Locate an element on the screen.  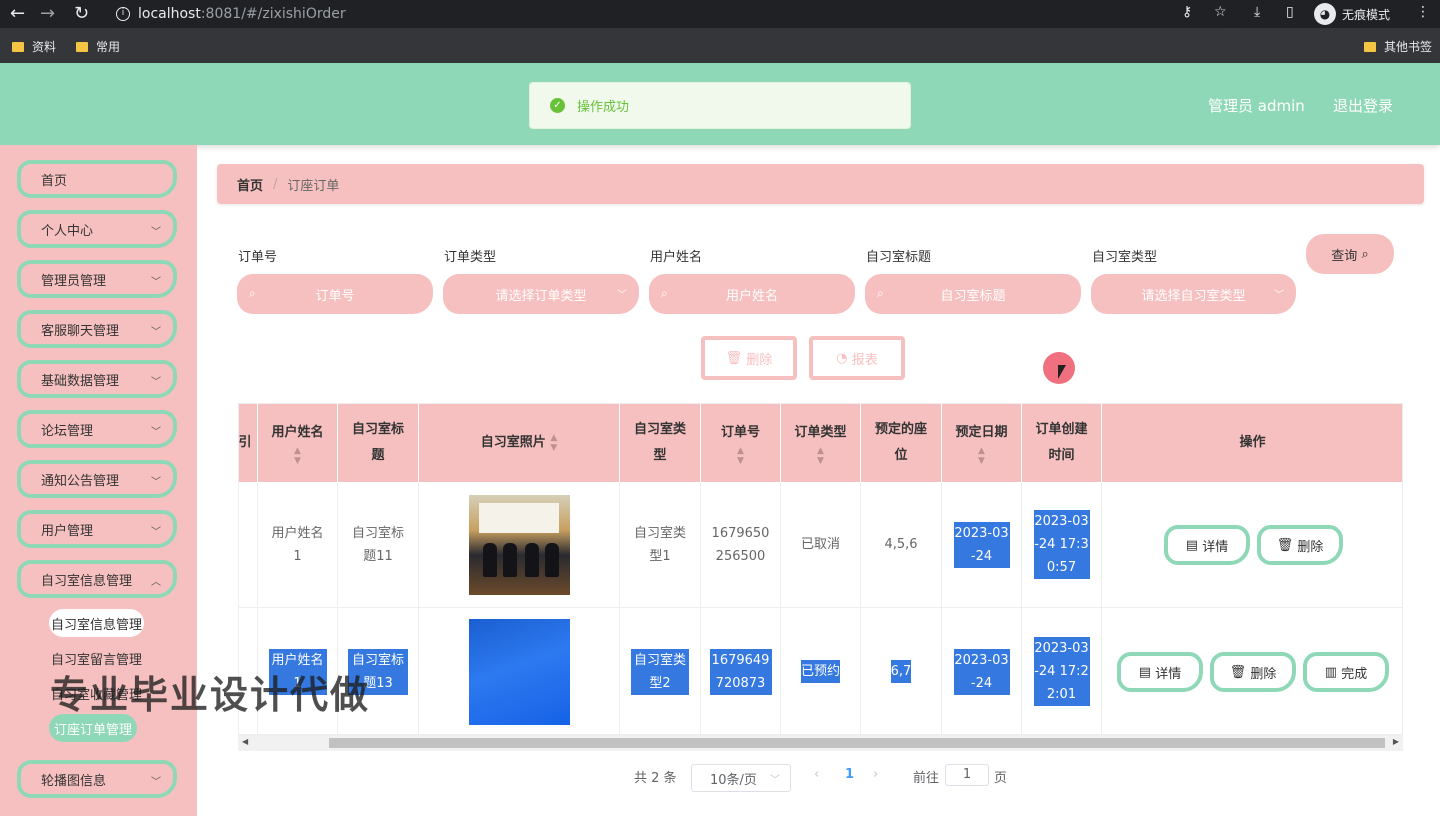
scroll-thumb is located at coordinates (857, 743).